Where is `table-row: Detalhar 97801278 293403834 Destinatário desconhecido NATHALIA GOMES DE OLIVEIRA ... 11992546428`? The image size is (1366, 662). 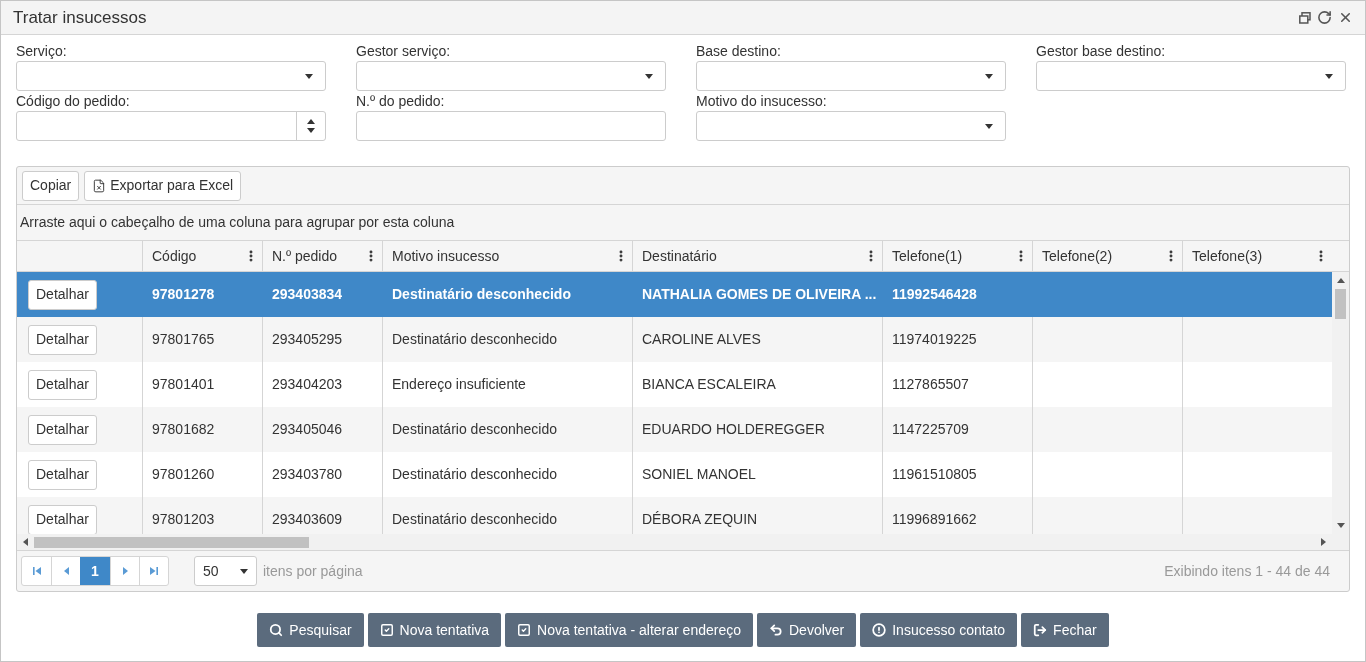 table-row: Detalhar 97801278 293403834 Destinatário desconhecido NATHALIA GOMES DE OLIVEIRA ... 11992546428 is located at coordinates (674, 294).